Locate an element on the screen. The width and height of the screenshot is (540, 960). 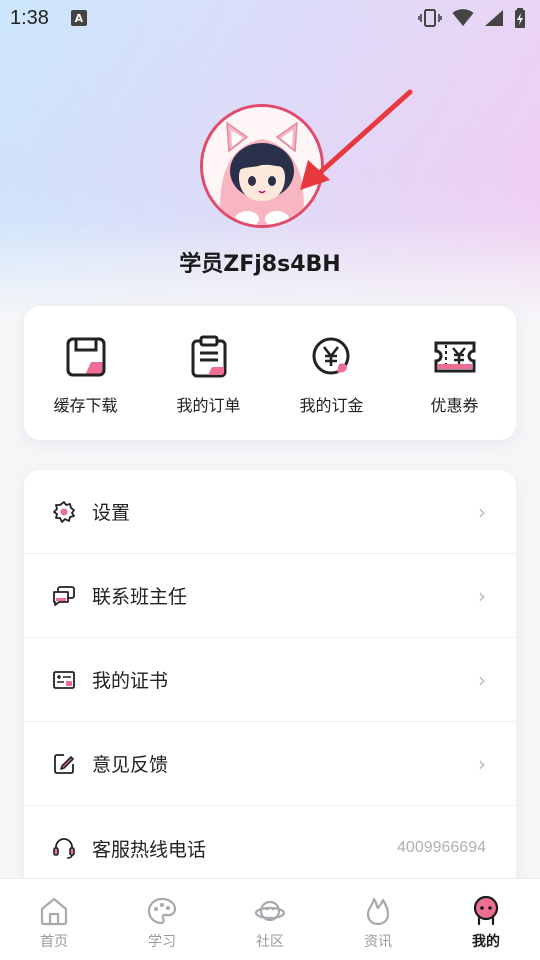
chat-icon is located at coordinates (64, 595).